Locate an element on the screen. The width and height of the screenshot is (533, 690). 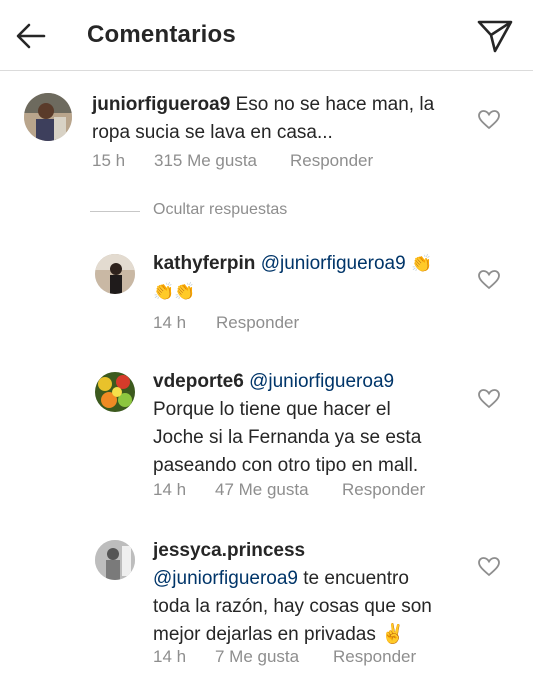
comment-text: Porque lo tiene que hacer el is located at coordinates (272, 409).